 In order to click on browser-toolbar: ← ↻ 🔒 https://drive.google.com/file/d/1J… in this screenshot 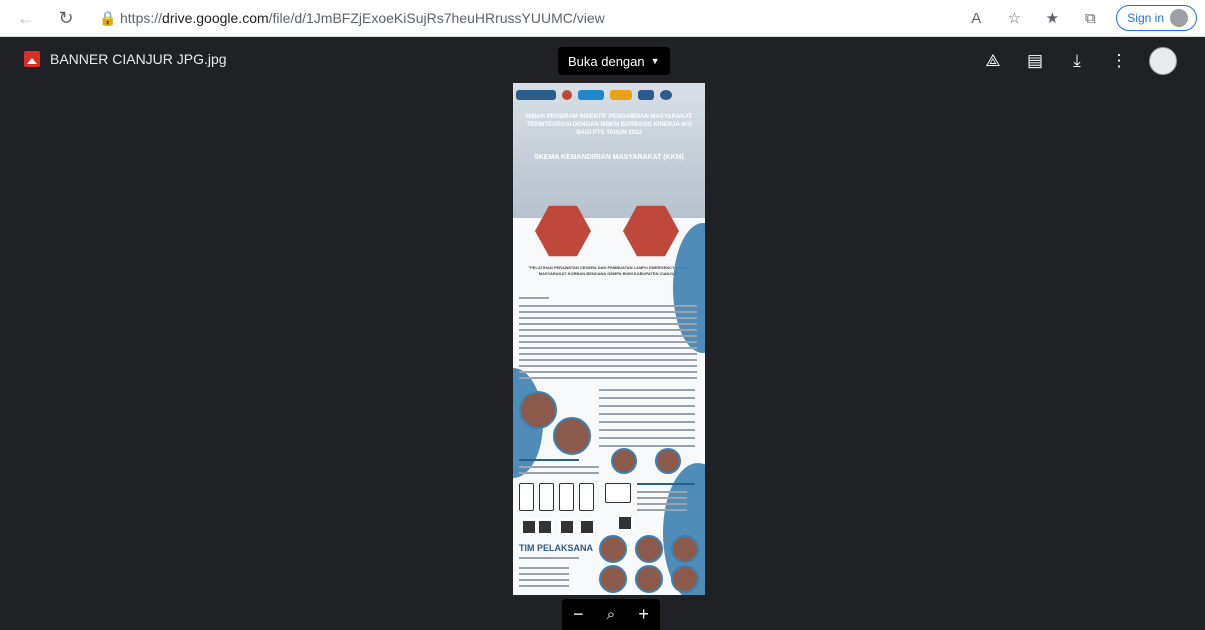, I will do `click(602, 18)`.